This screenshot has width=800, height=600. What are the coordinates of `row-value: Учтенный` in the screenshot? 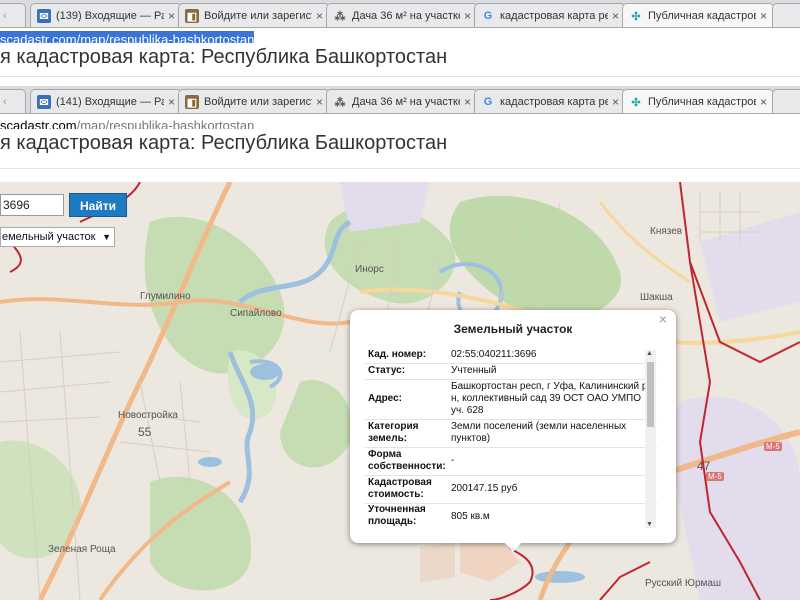 It's located at (474, 370).